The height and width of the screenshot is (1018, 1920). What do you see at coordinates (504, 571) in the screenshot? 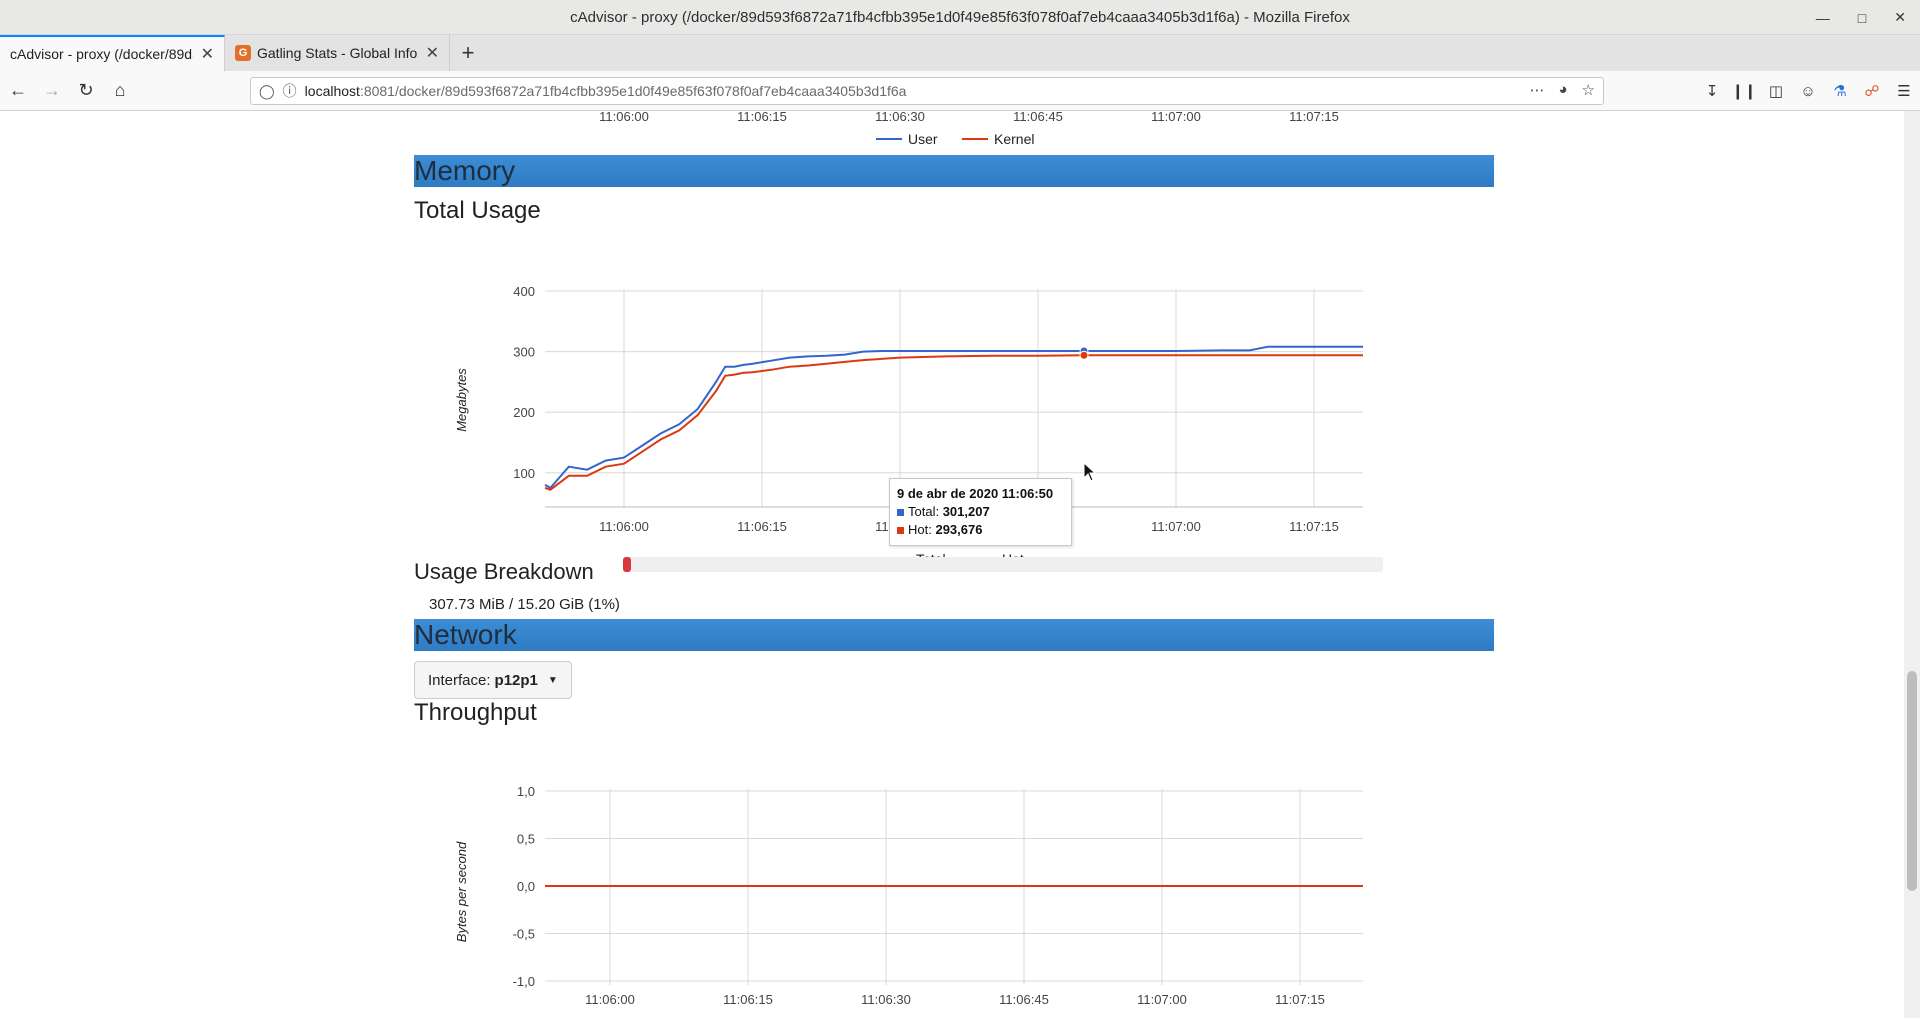
I see `usage-breakdown-title: Usage Breakdown` at bounding box center [504, 571].